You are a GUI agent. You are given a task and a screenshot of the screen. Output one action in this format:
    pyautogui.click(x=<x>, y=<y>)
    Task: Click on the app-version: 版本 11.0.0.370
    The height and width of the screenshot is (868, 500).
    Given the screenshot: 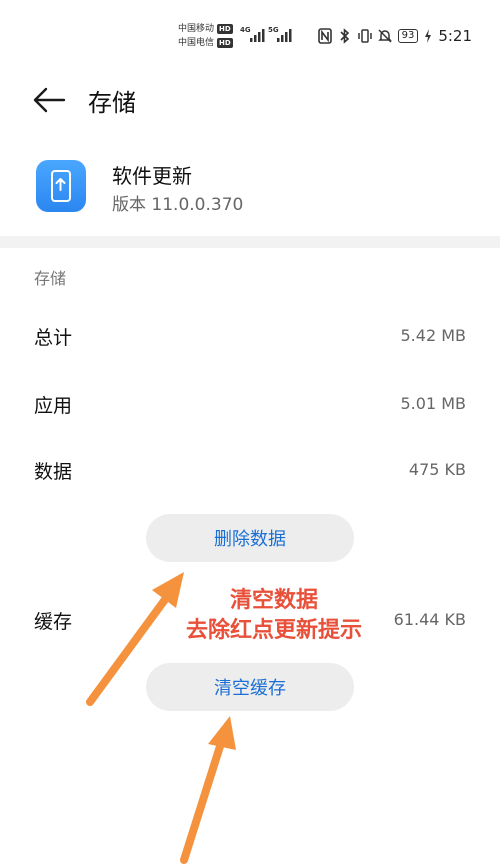 What is the action you would take?
    pyautogui.click(x=178, y=205)
    